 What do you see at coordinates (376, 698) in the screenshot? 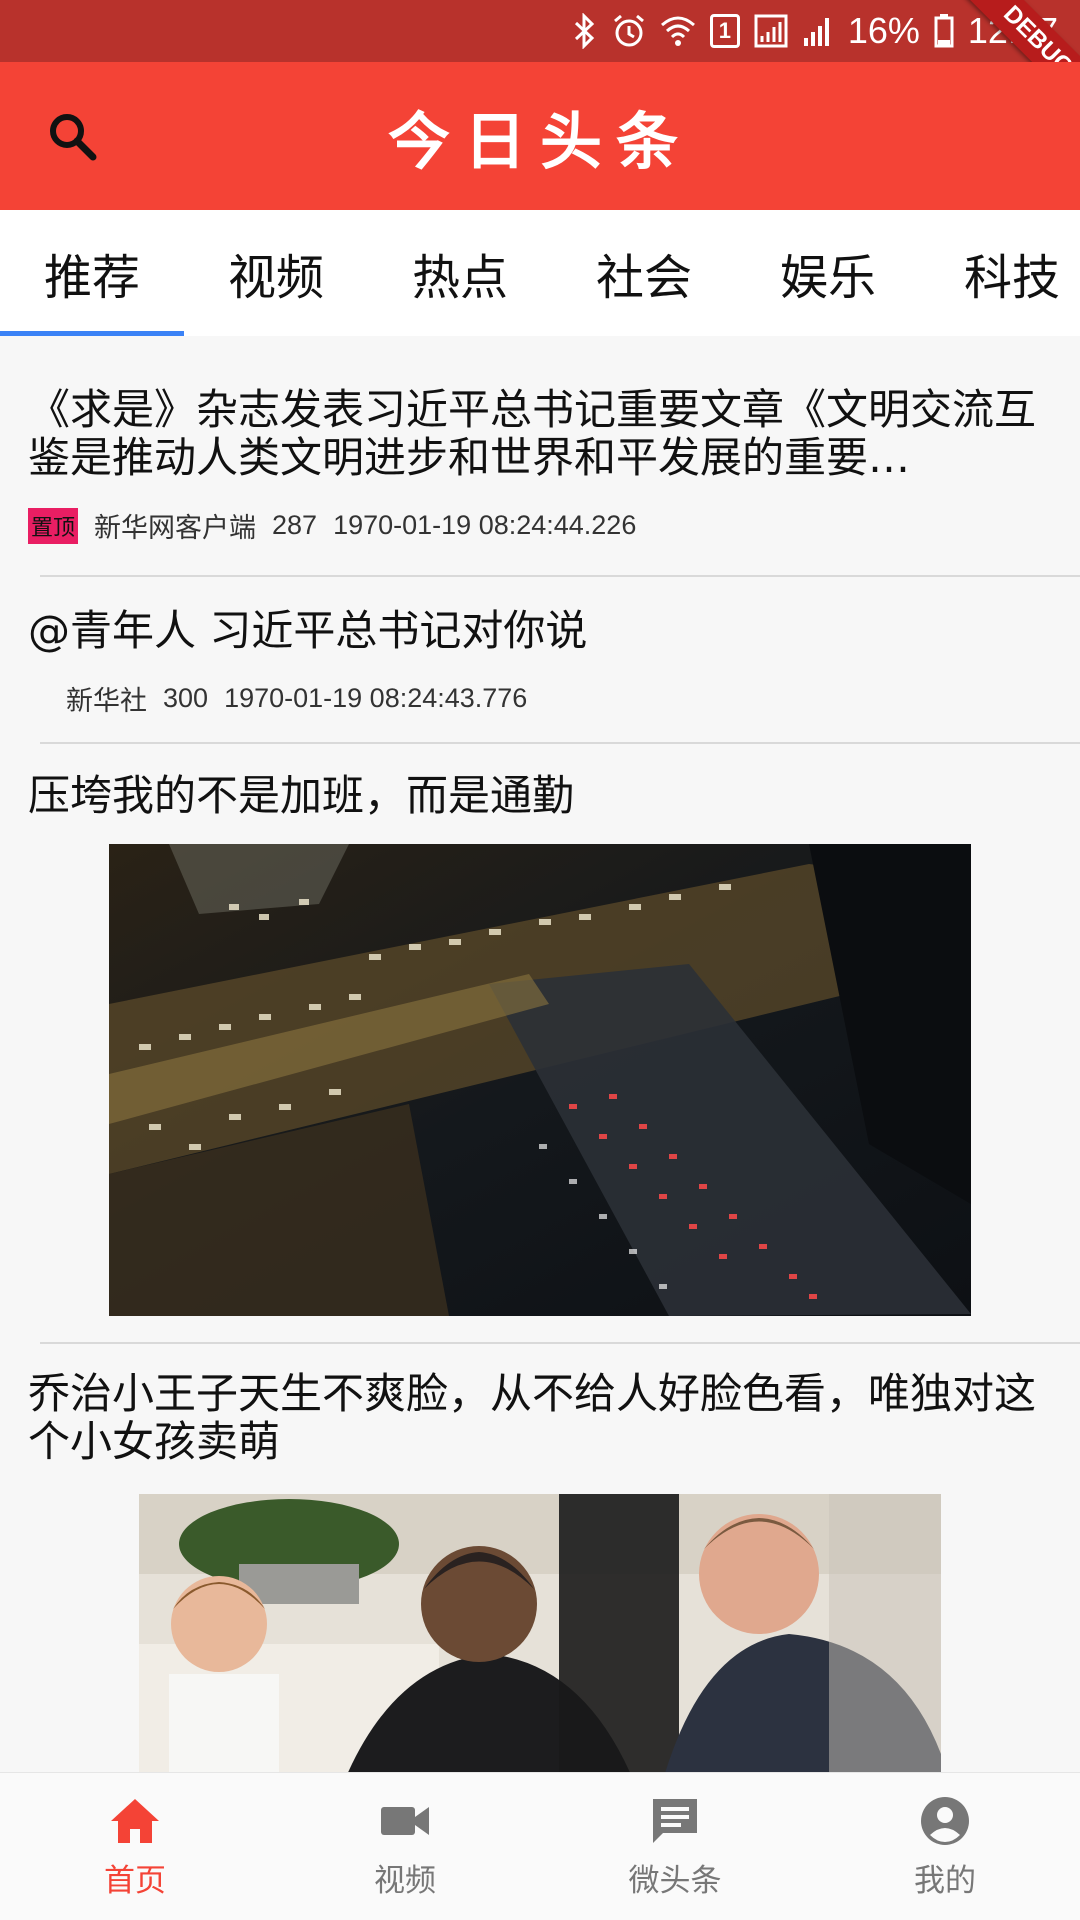
I see `publish-time: 1970-01-19 08:24:43.776` at bounding box center [376, 698].